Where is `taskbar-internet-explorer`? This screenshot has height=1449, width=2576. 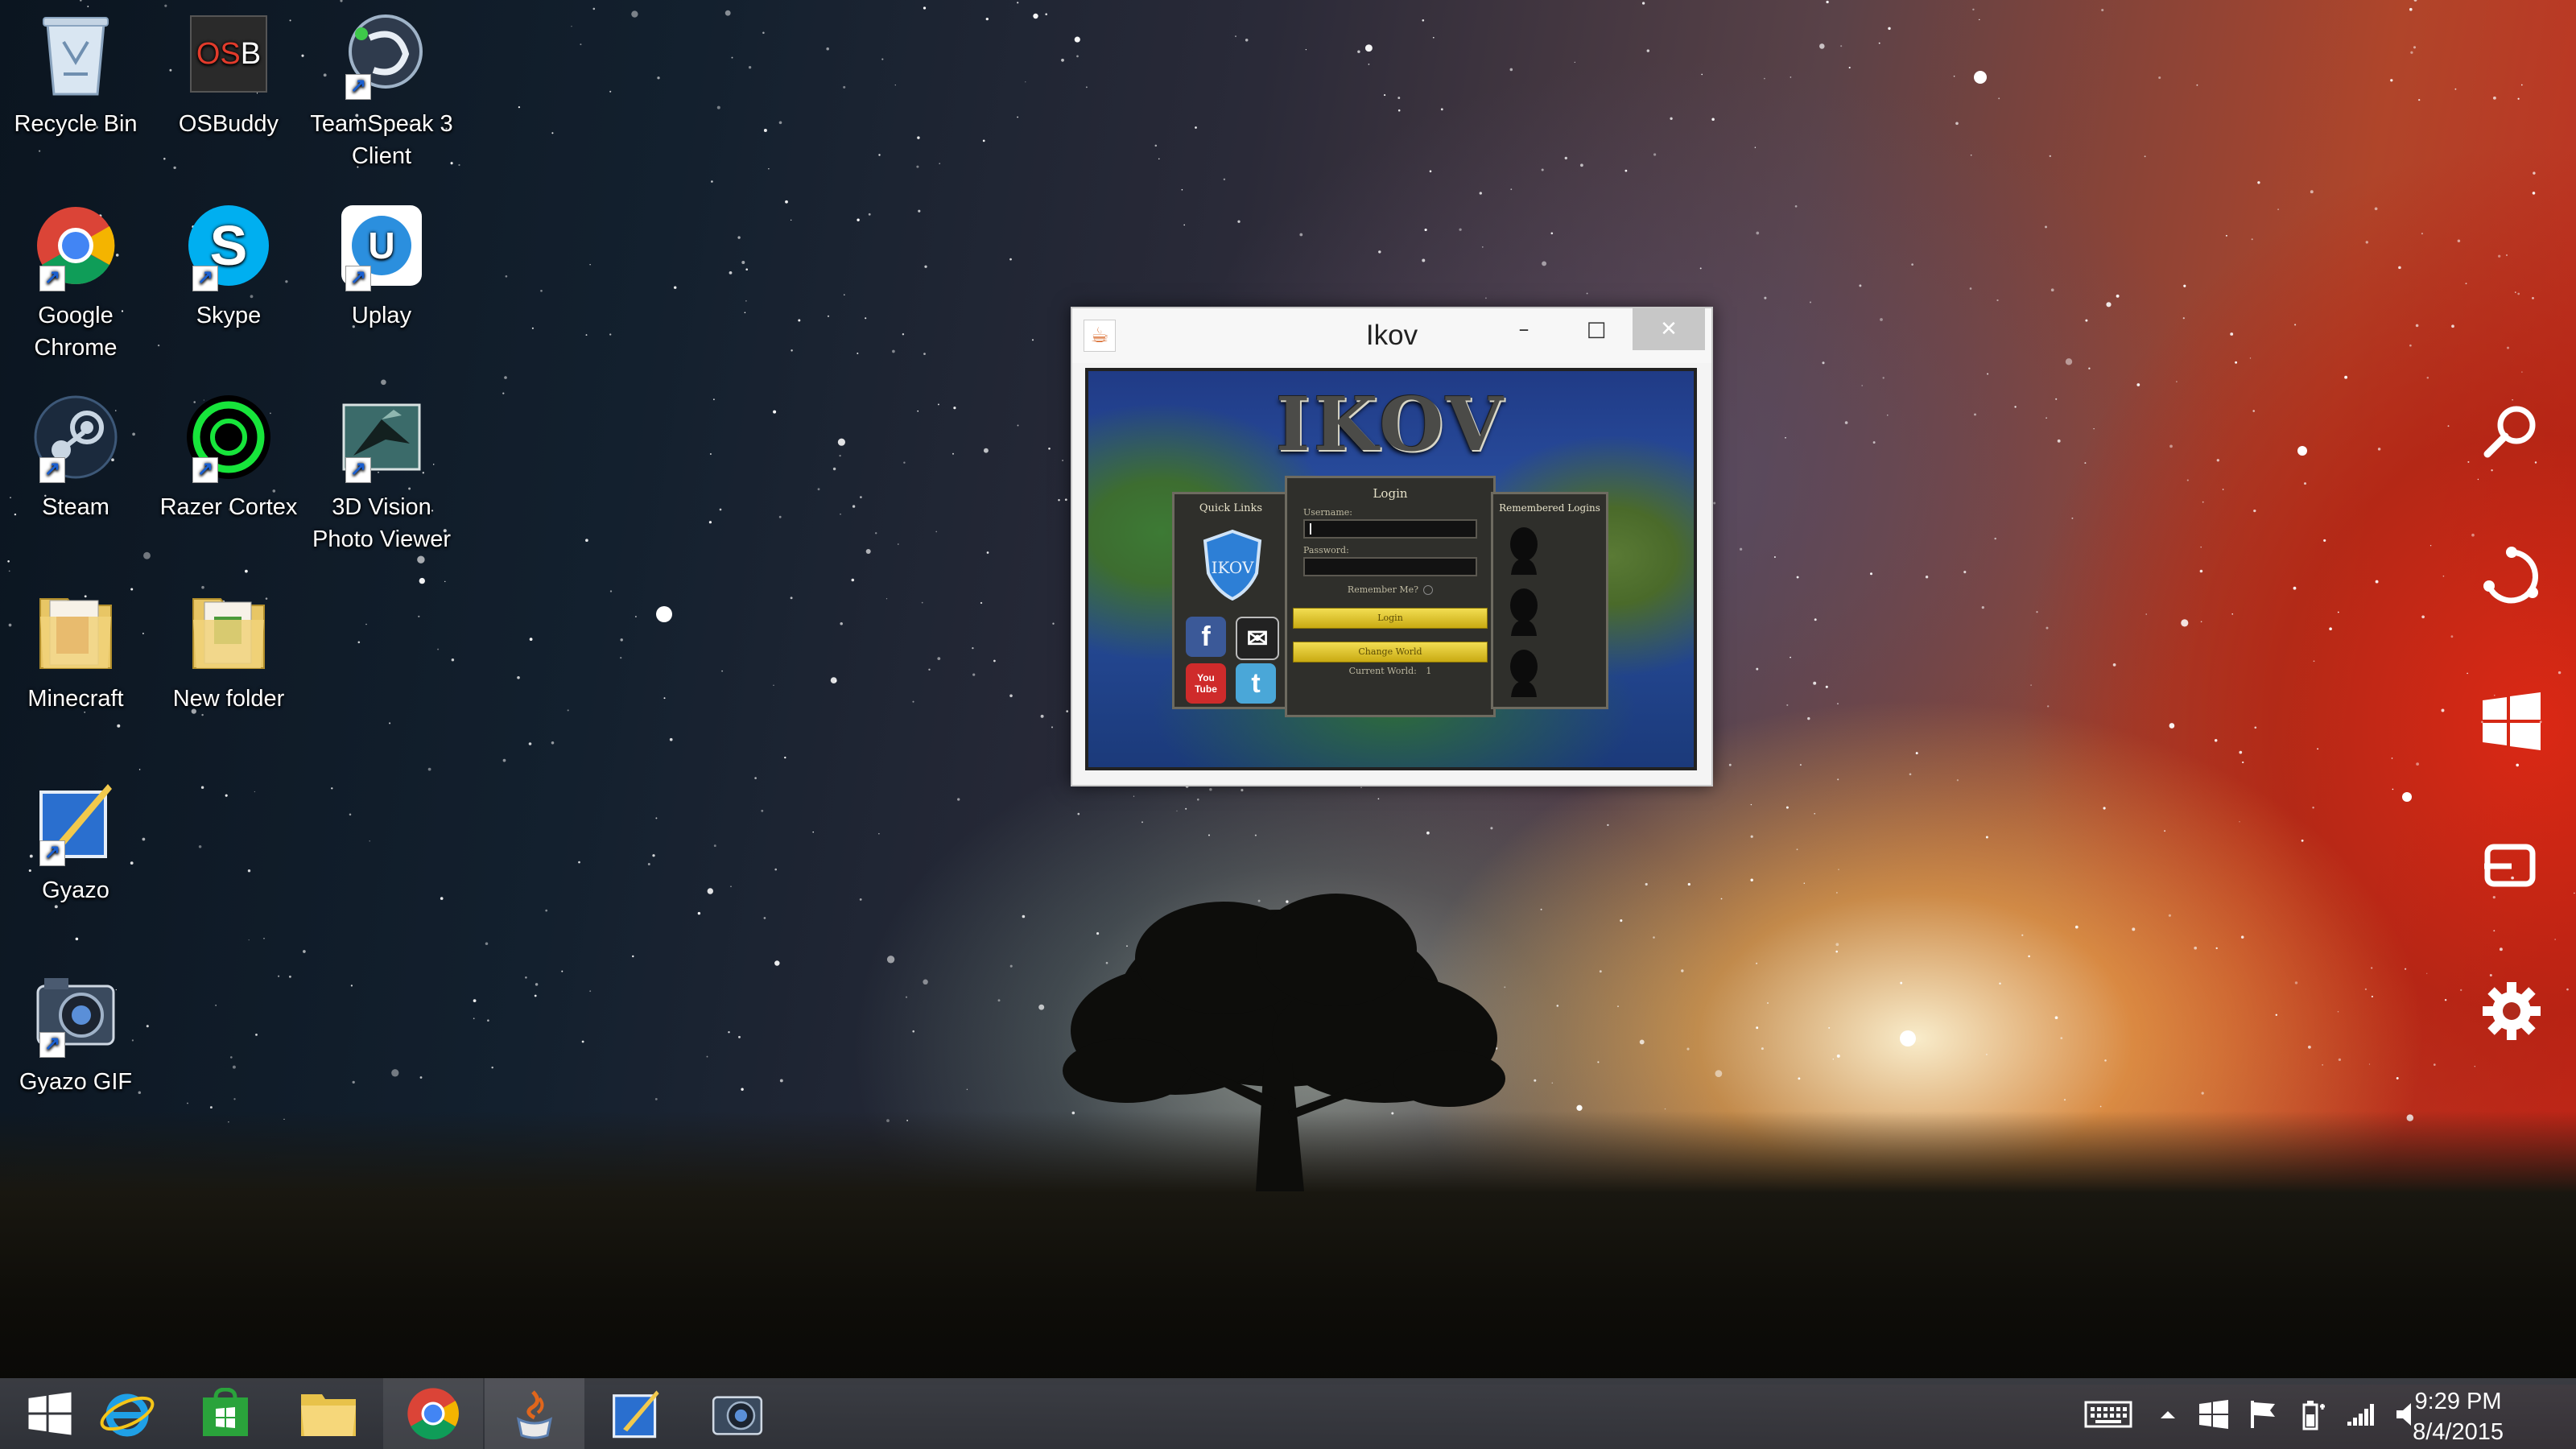 taskbar-internet-explorer is located at coordinates (127, 1413).